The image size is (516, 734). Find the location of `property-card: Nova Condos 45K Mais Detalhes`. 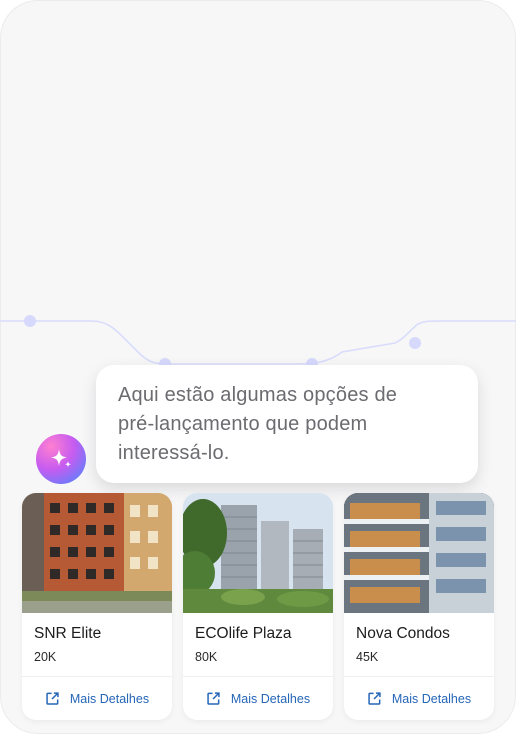

property-card: Nova Condos 45K Mais Detalhes is located at coordinates (419, 606).